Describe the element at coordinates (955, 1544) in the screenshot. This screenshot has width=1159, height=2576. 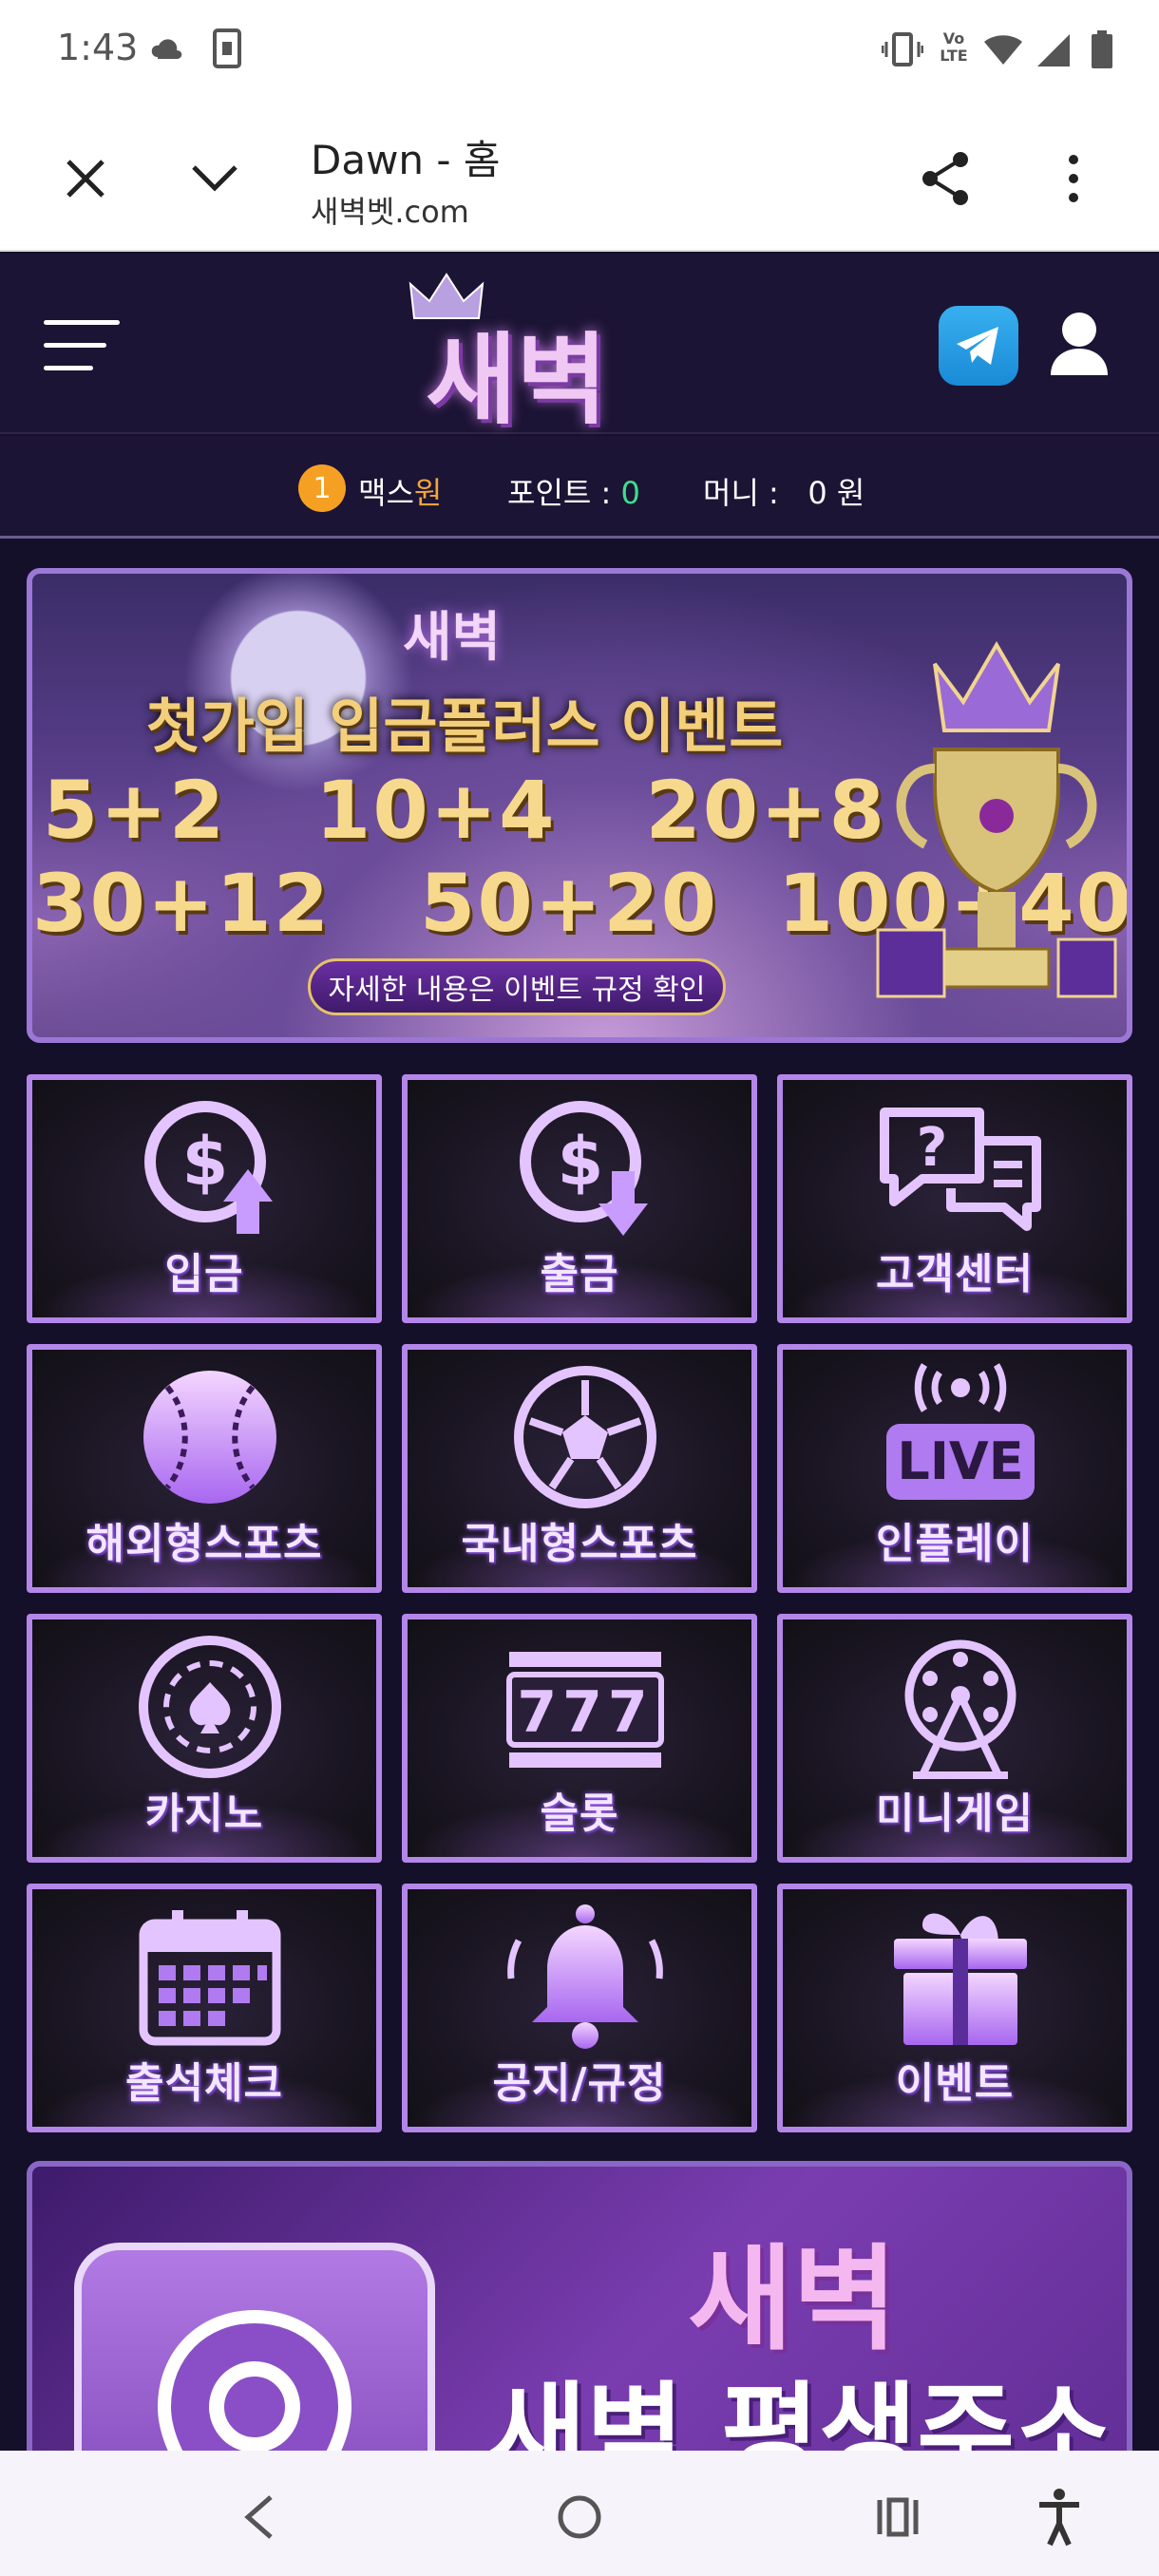
I see `tile-label: 인플레이` at that location.